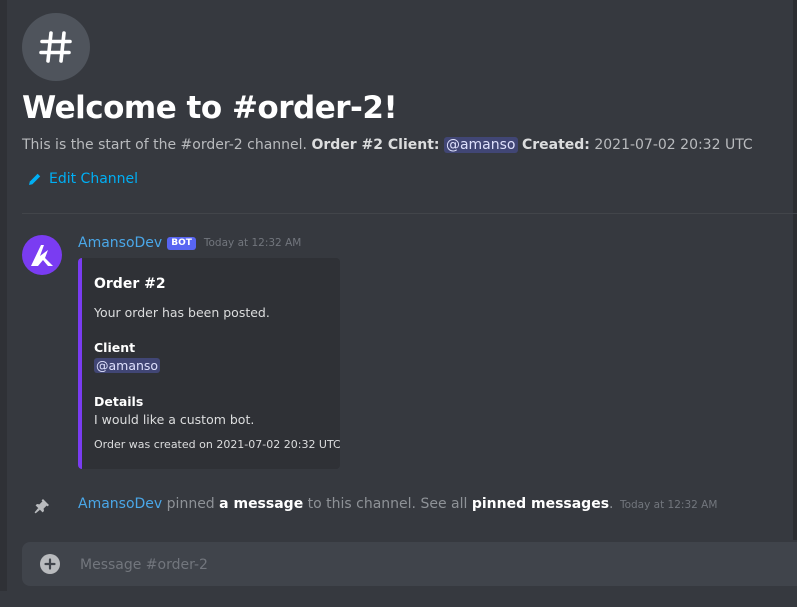  I want to click on embed-description: Your order has been posted., so click(182, 312).